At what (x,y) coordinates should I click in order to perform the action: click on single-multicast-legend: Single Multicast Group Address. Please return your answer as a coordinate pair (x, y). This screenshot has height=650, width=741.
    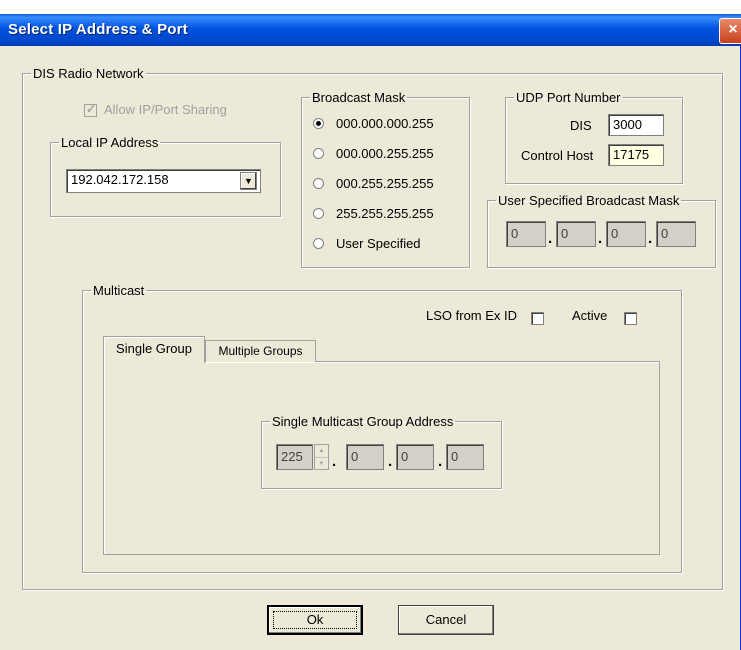
    Looking at the image, I should click on (363, 421).